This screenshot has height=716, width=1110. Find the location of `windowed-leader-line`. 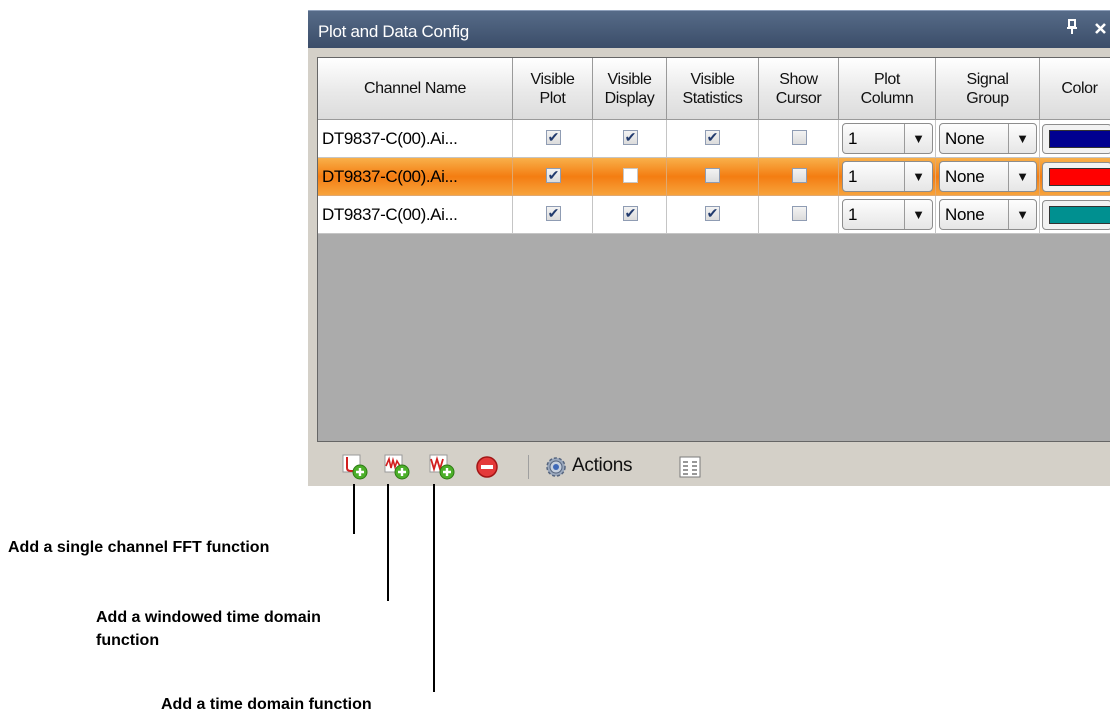

windowed-leader-line is located at coordinates (388, 542).